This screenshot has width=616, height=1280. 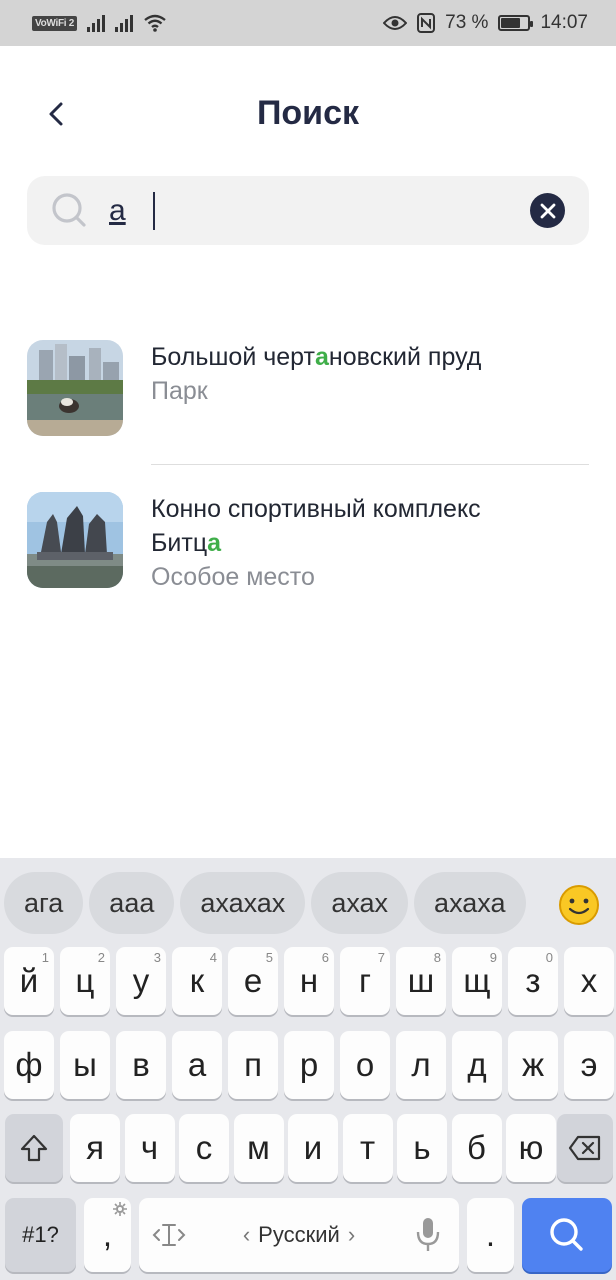 What do you see at coordinates (75, 540) in the screenshot?
I see `result-thumbnail-horses` at bounding box center [75, 540].